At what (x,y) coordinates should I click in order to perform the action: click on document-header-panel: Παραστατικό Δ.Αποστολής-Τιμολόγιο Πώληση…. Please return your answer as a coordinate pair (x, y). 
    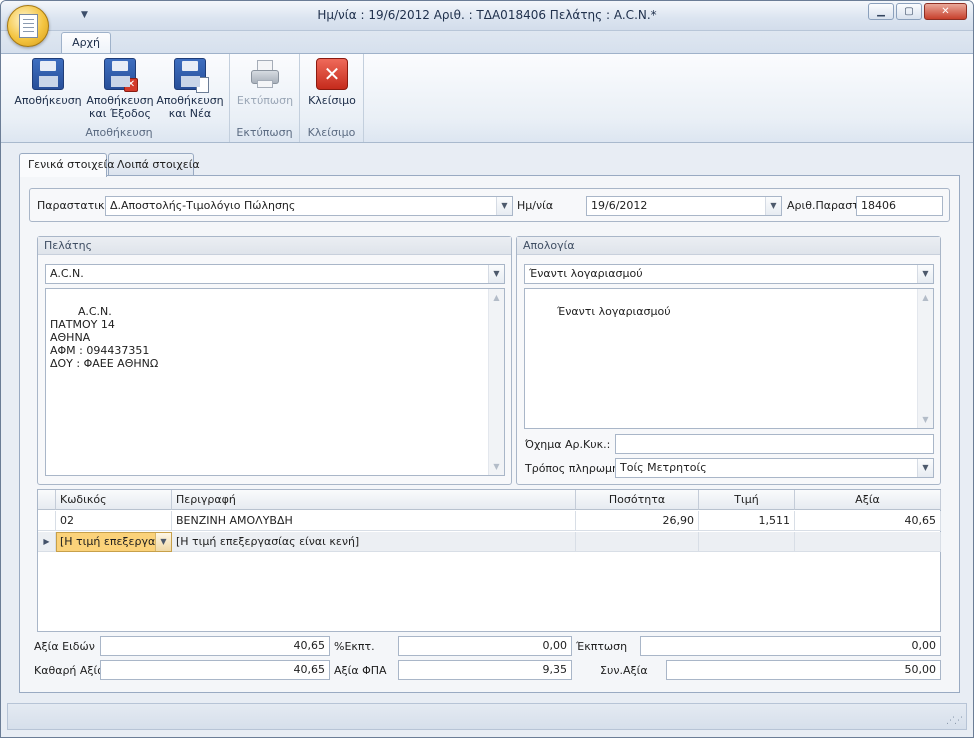
    Looking at the image, I should click on (489, 205).